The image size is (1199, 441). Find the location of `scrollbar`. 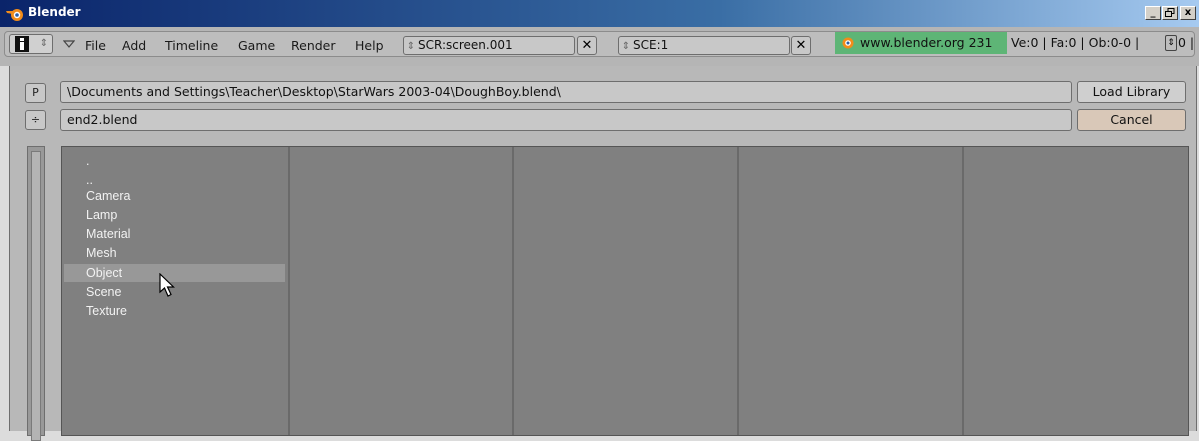

scrollbar is located at coordinates (36, 293).